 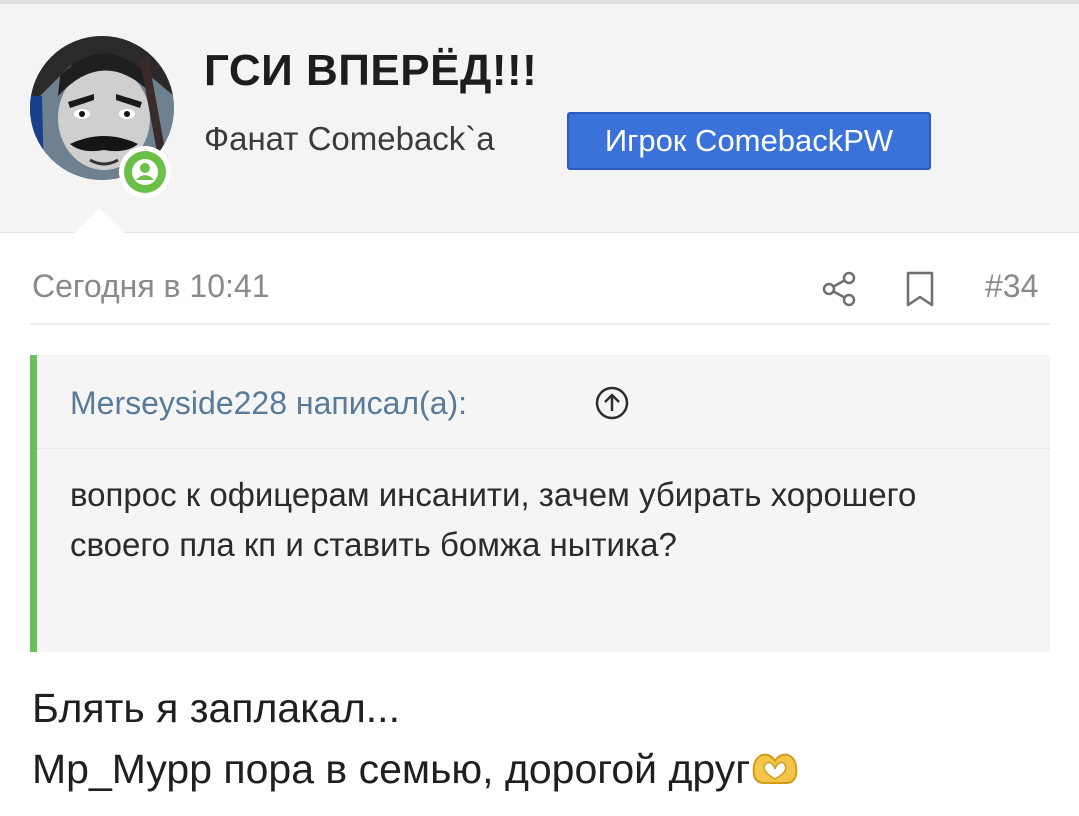 I want to click on share-icon, so click(x=839, y=289).